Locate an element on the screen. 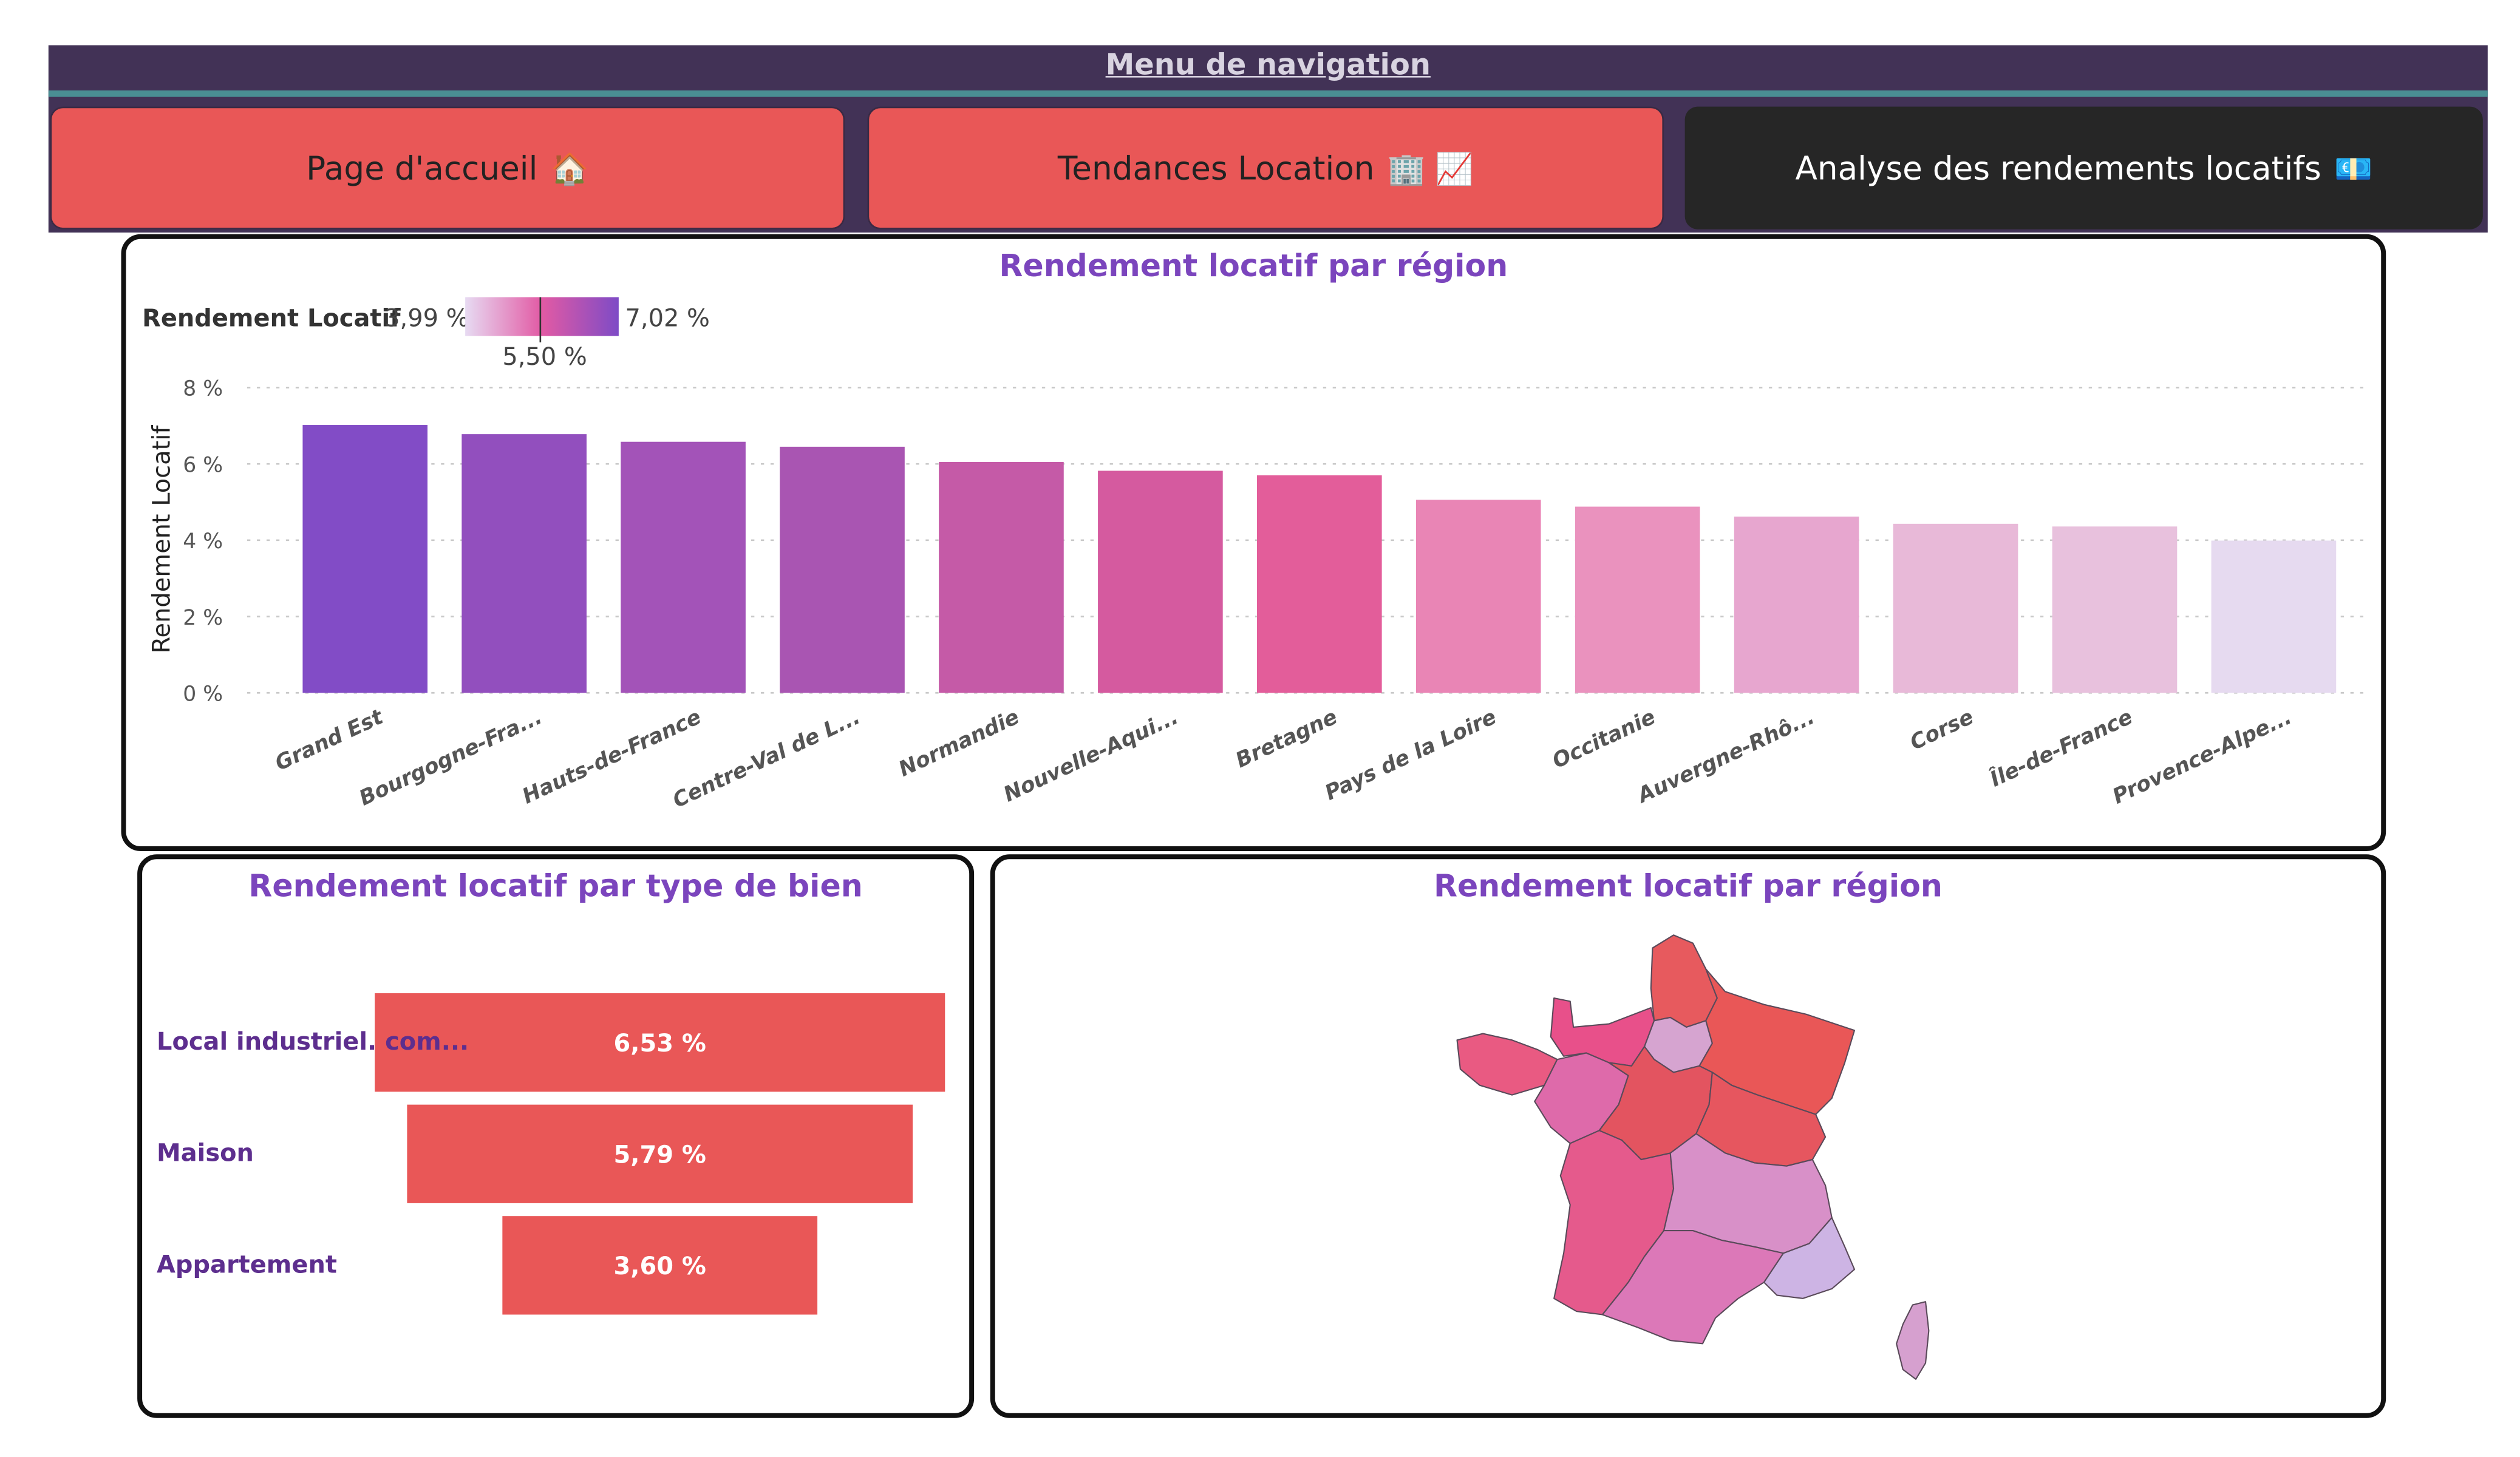  home-page-button: Page d'accueil 🏠 is located at coordinates (447, 167).